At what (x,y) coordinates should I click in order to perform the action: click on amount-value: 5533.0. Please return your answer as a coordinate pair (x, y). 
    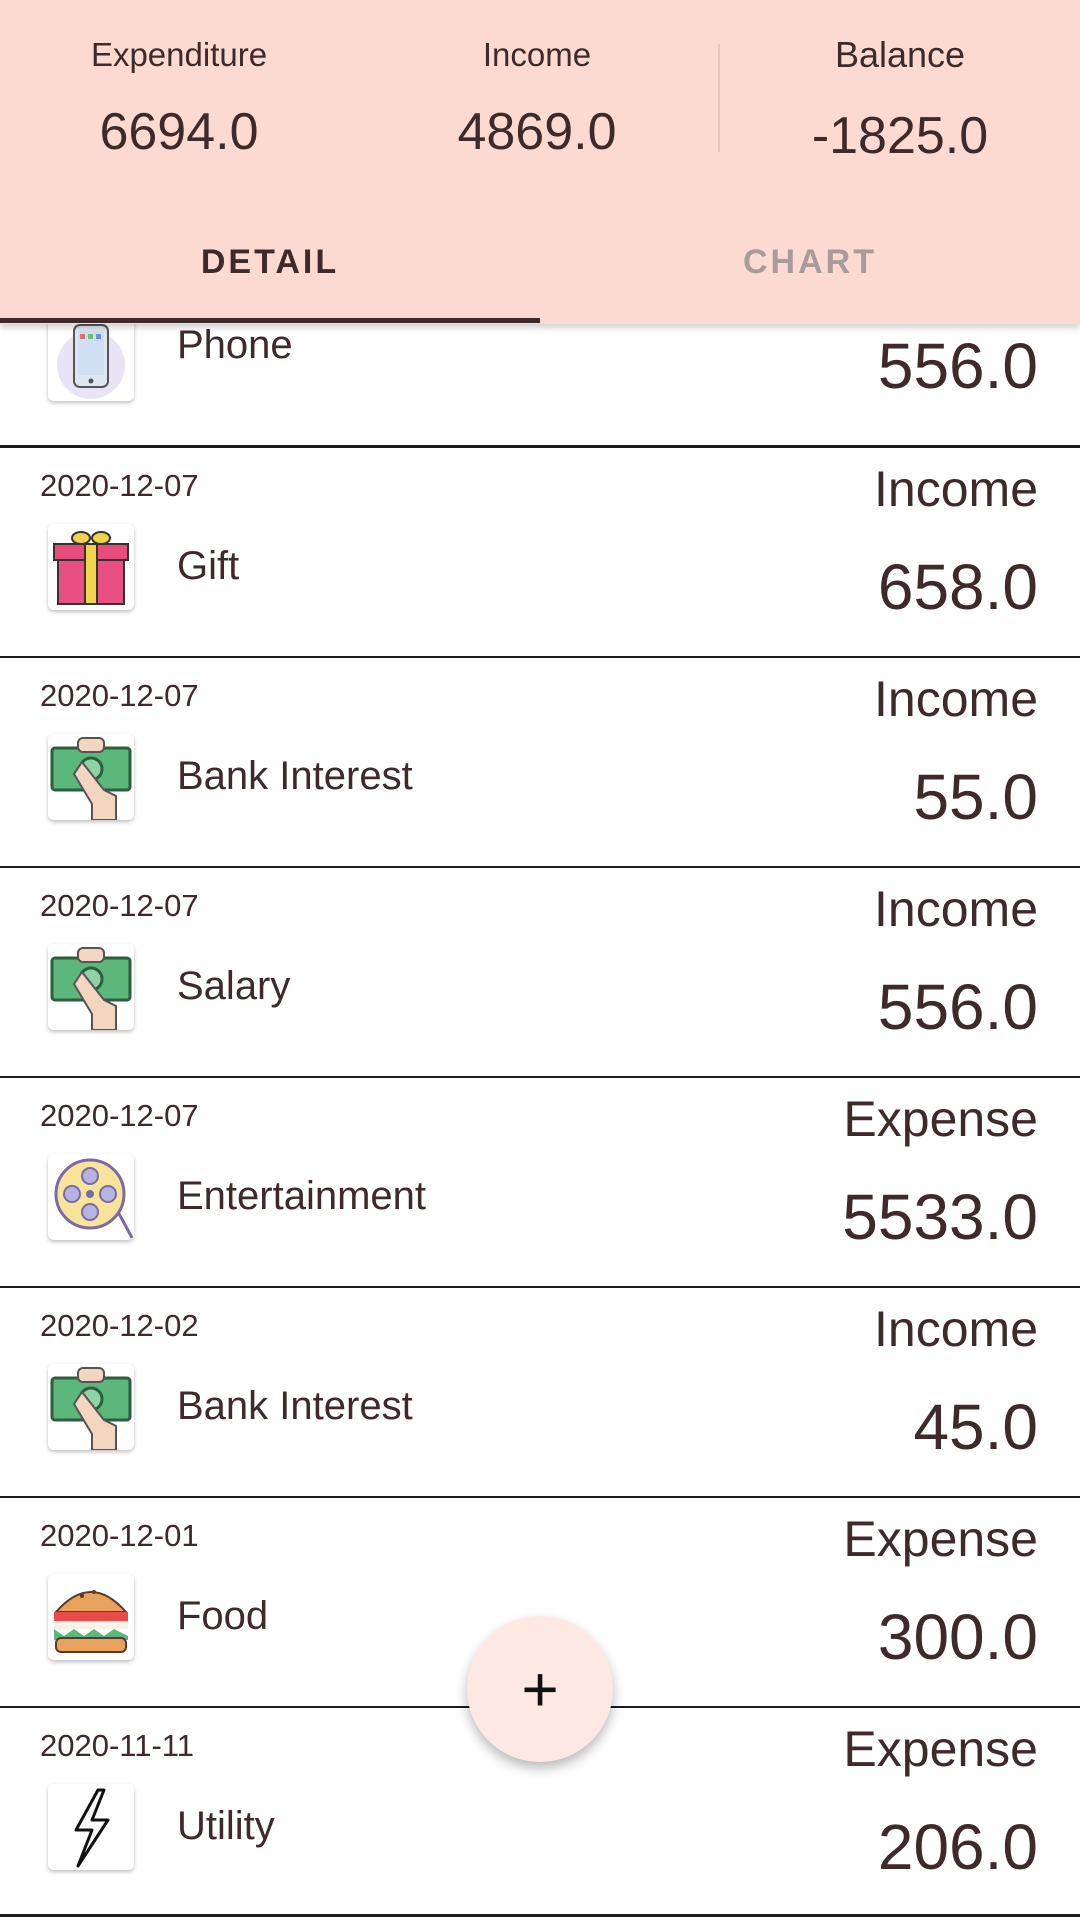
    Looking at the image, I should click on (940, 1217).